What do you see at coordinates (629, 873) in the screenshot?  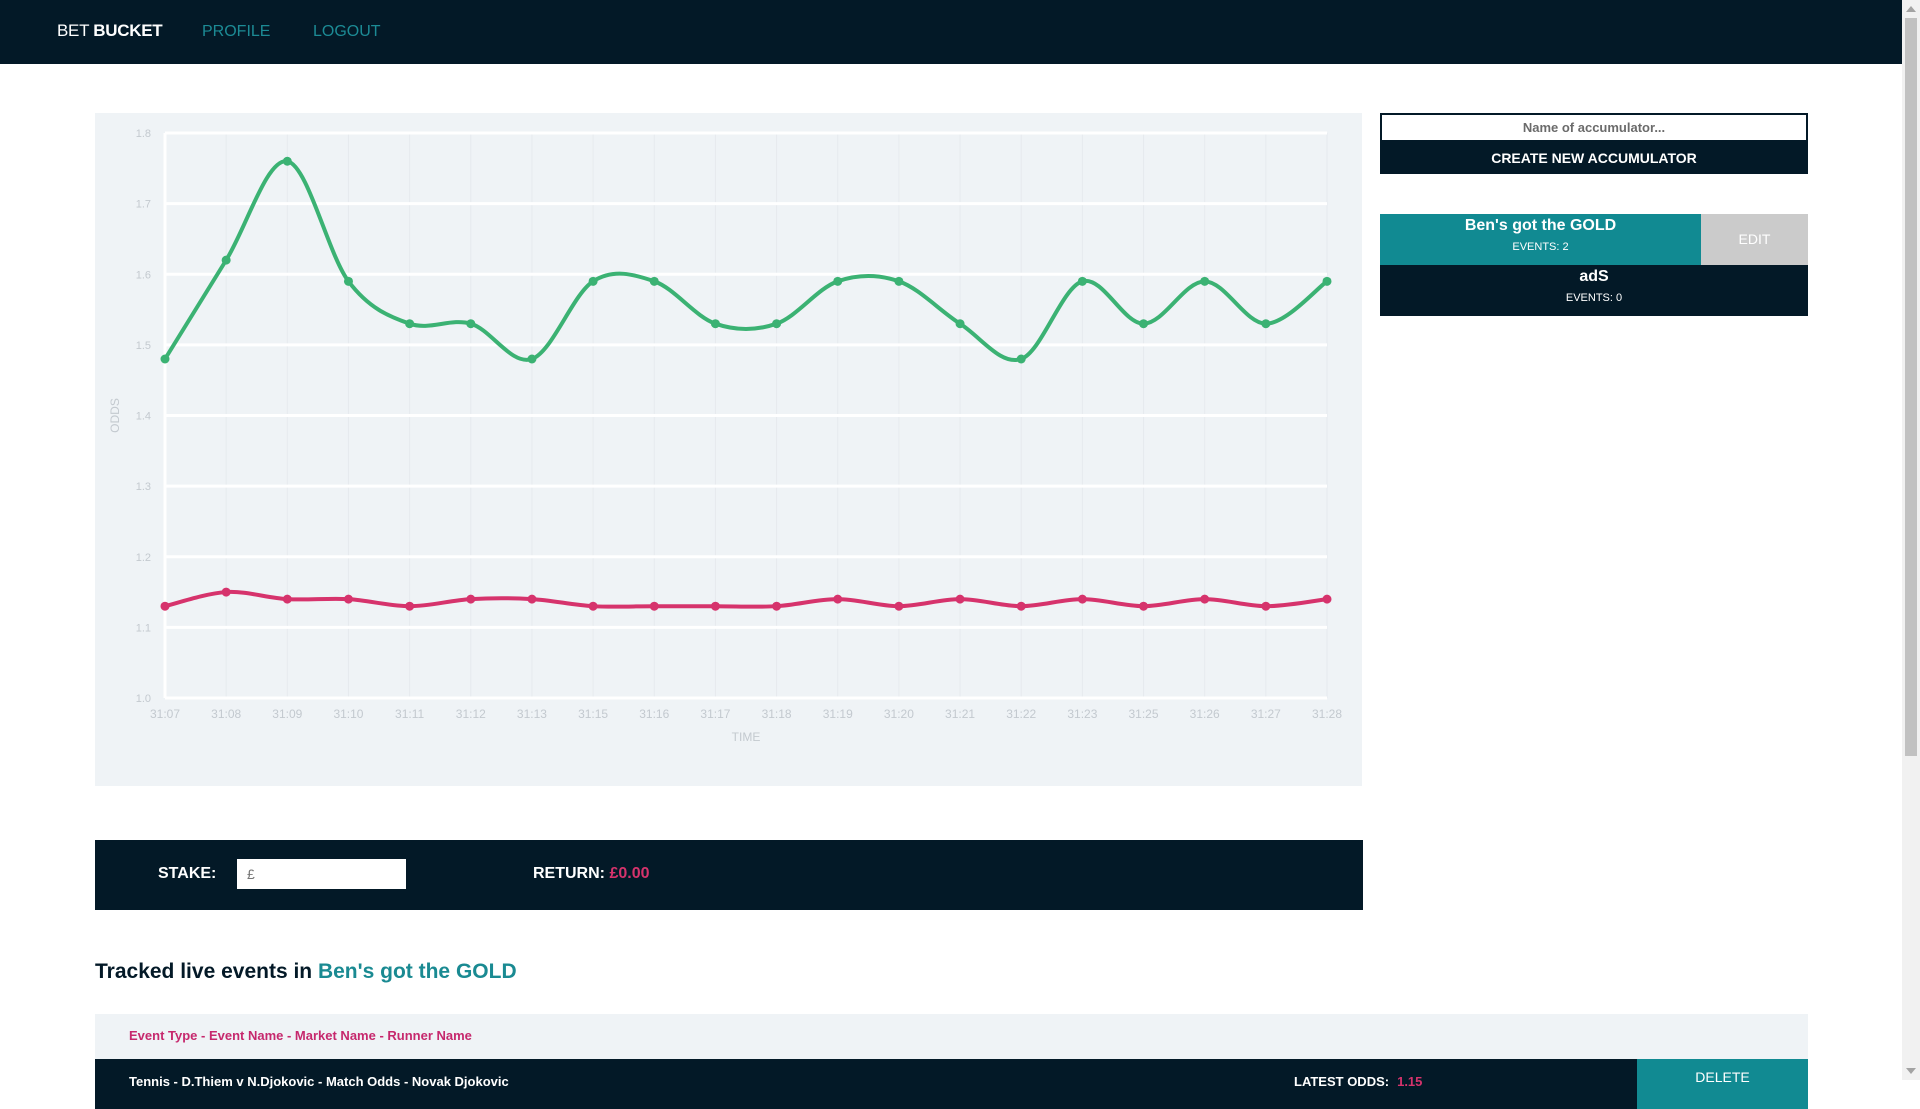 I see `return-value: £0.00` at bounding box center [629, 873].